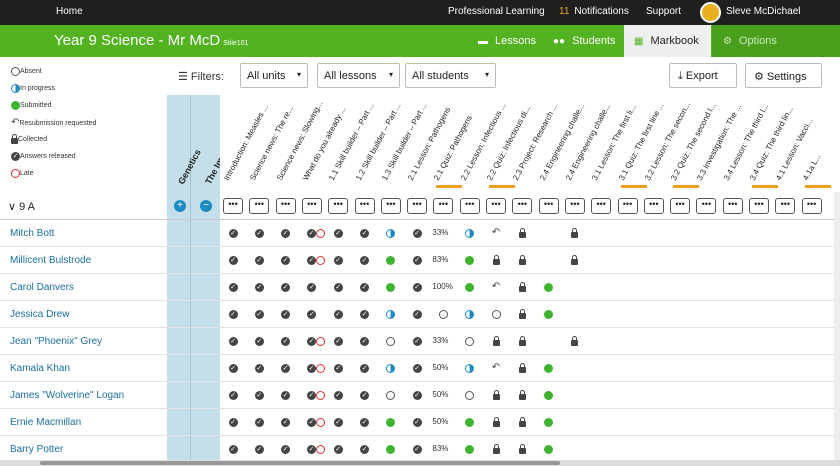 The width and height of the screenshot is (840, 466). What do you see at coordinates (507, 41) in the screenshot?
I see `tab-lessons: ▬ Lessons` at bounding box center [507, 41].